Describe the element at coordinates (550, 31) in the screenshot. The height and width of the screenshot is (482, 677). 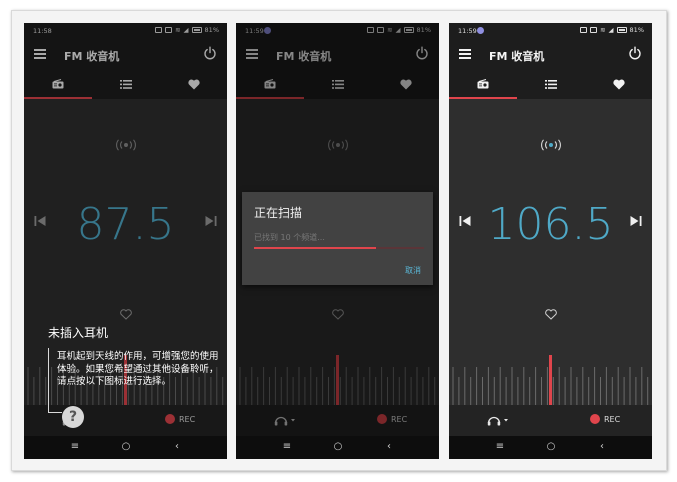
I see `status-bar: 11:59 ≋ ◢ 81%` at that location.